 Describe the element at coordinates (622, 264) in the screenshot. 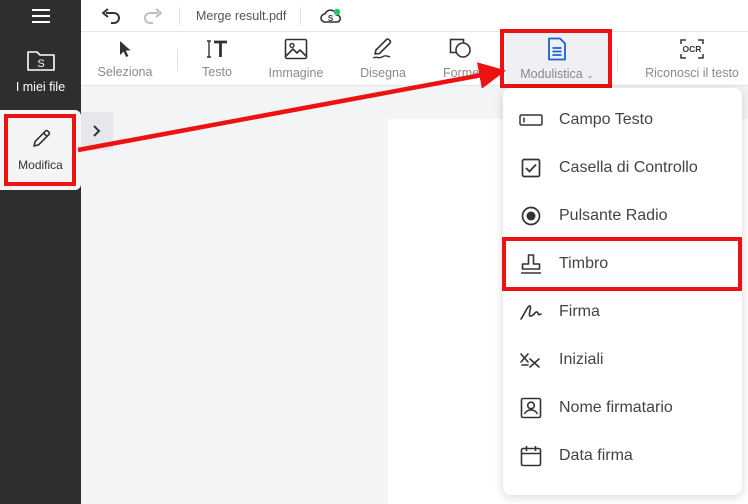

I see `highlight-box-timbro` at that location.